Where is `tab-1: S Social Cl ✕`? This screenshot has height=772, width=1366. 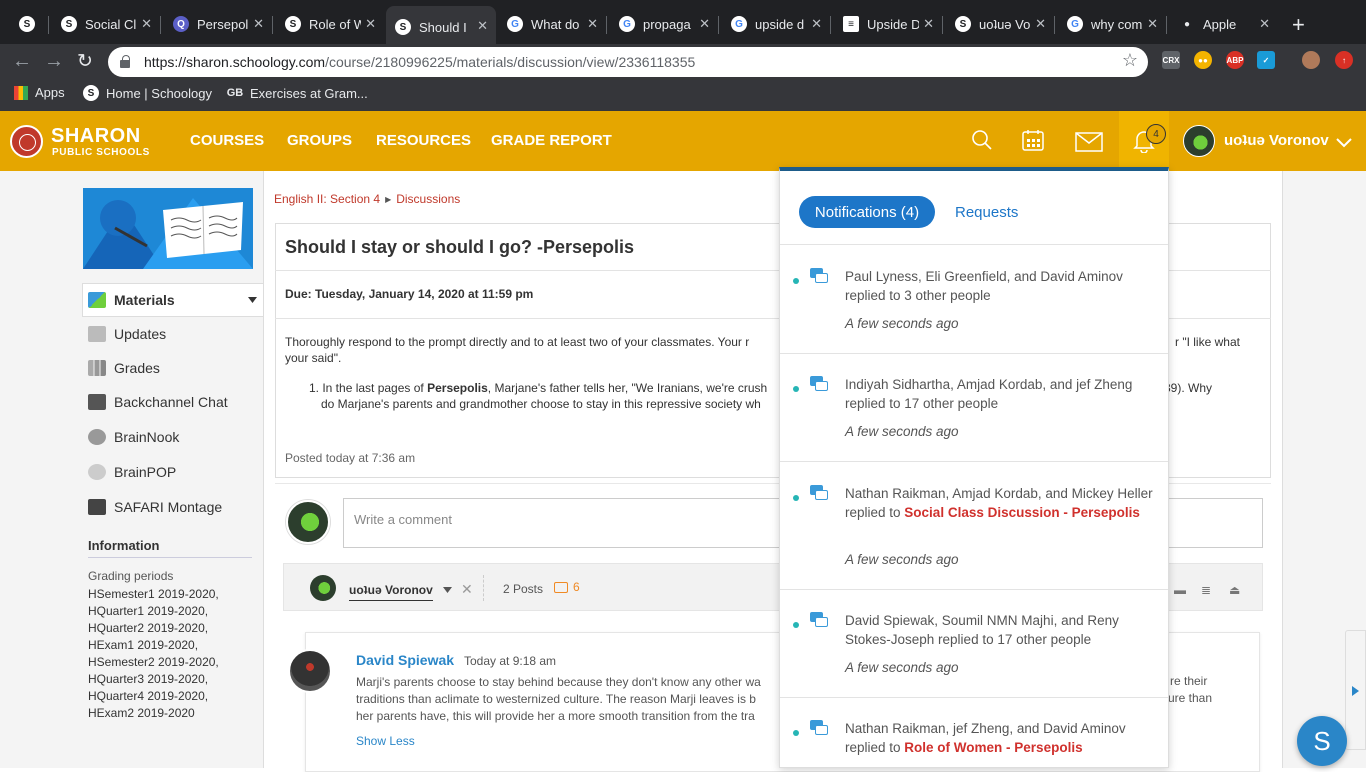
tab-1: S Social Cl ✕ is located at coordinates (106, 24).